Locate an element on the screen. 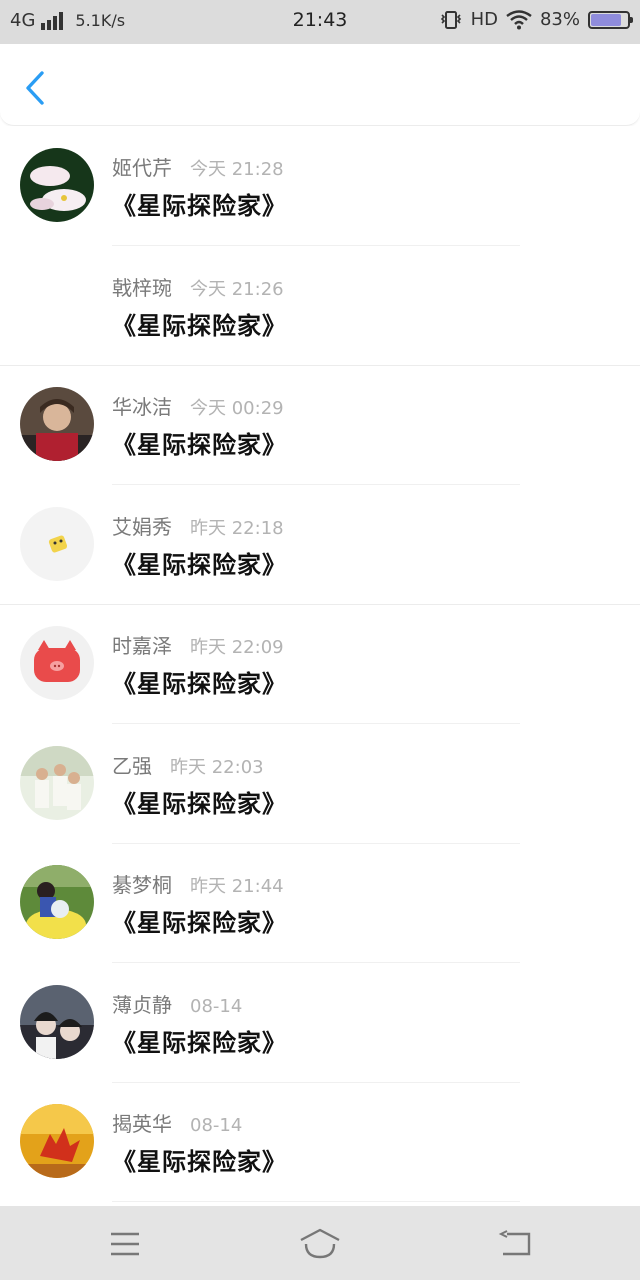  battery-level is located at coordinates (606, 19).